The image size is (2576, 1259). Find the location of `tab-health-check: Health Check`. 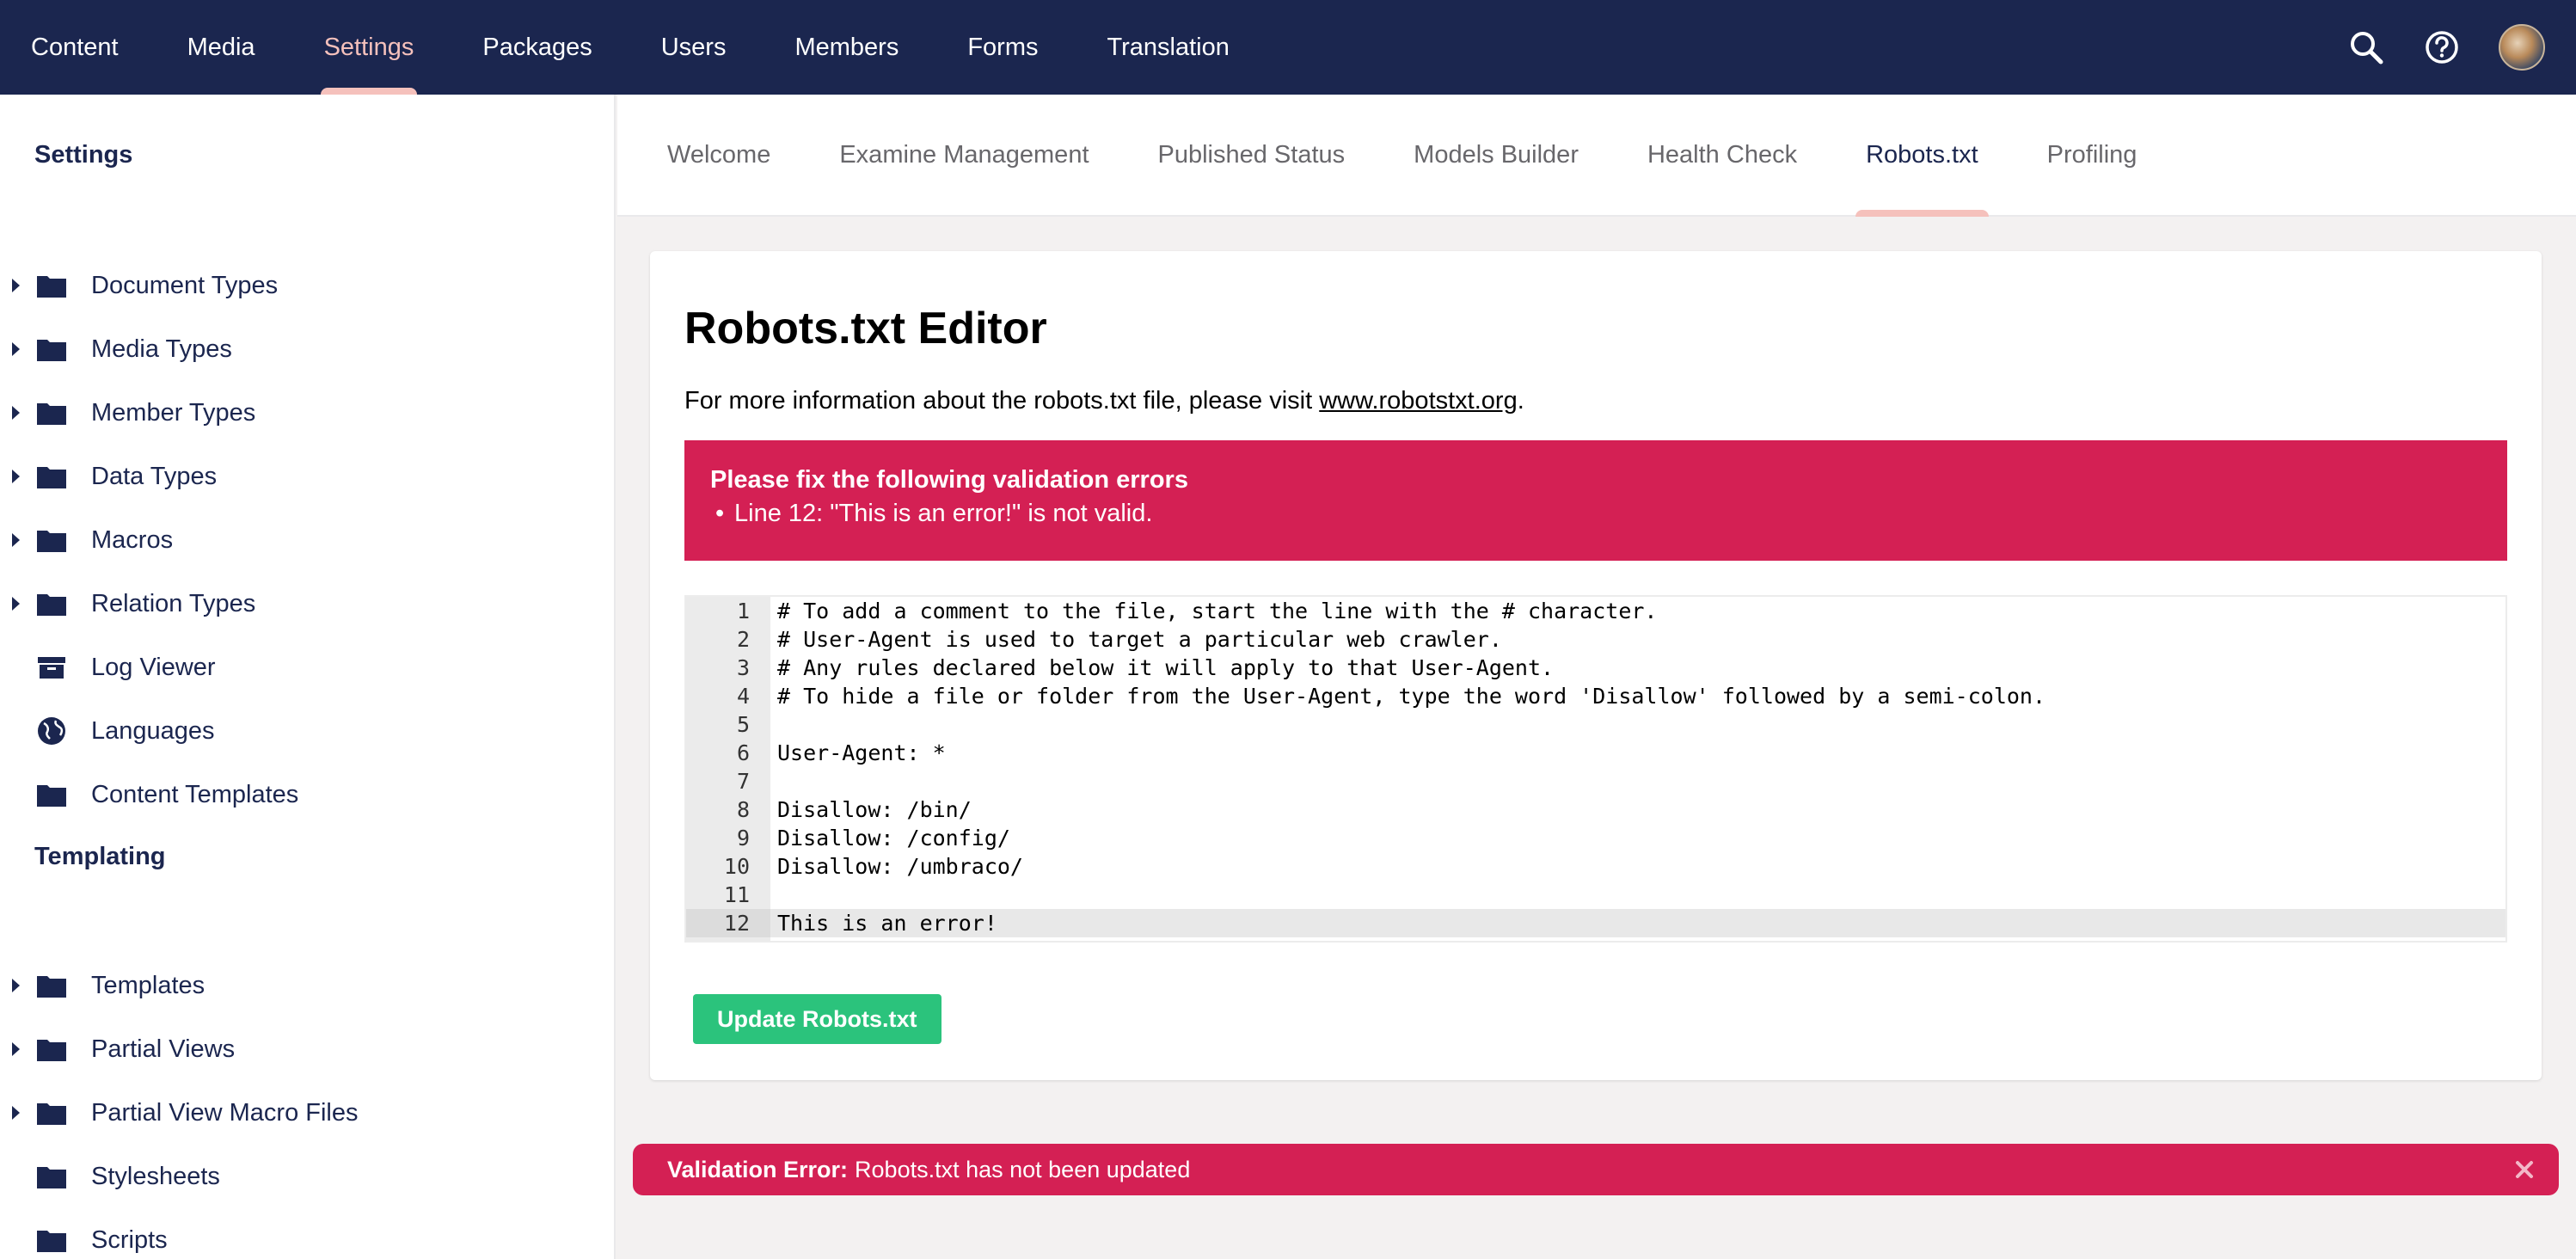

tab-health-check: Health Check is located at coordinates (1722, 155).